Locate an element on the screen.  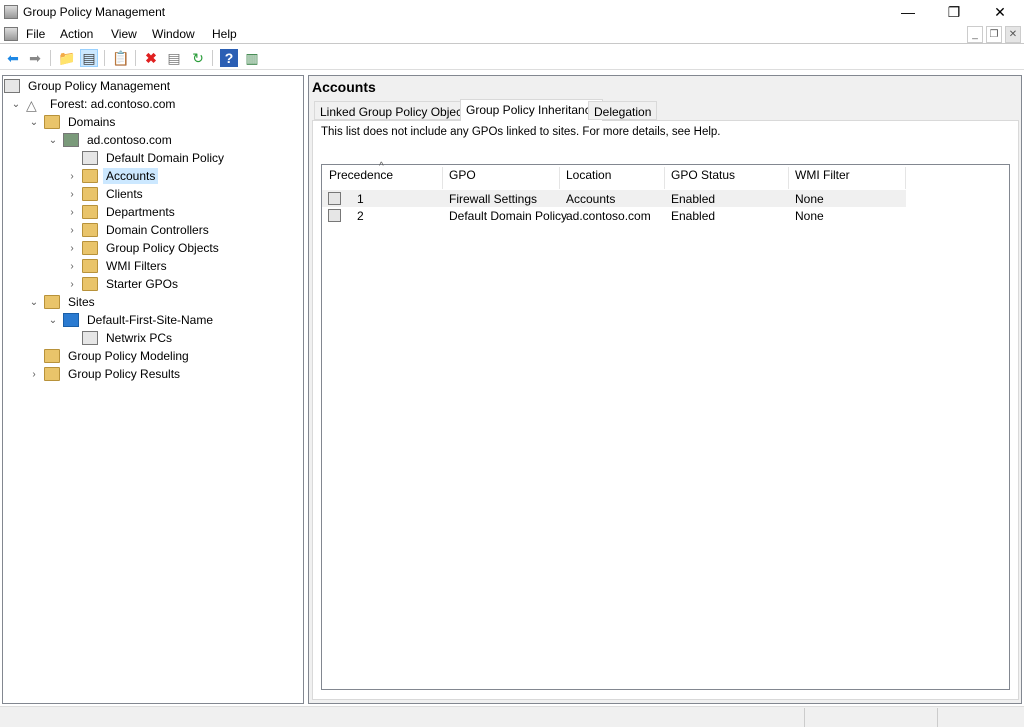
tree-node: ⌄ △ Forest: ad.contoso.com is located at coordinates (94, 104).